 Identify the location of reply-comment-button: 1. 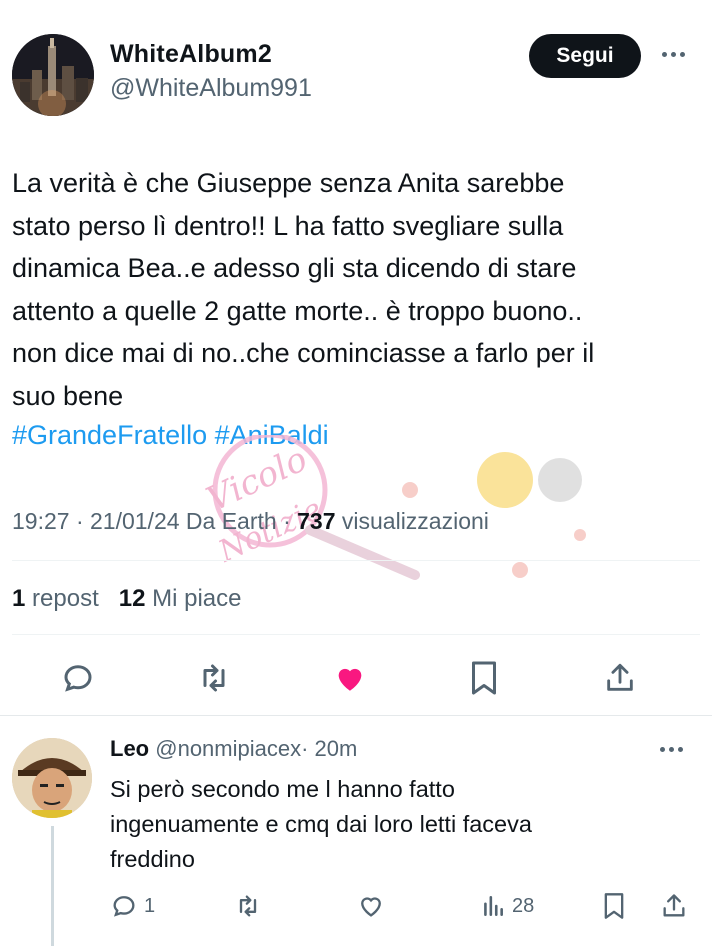
(132, 906).